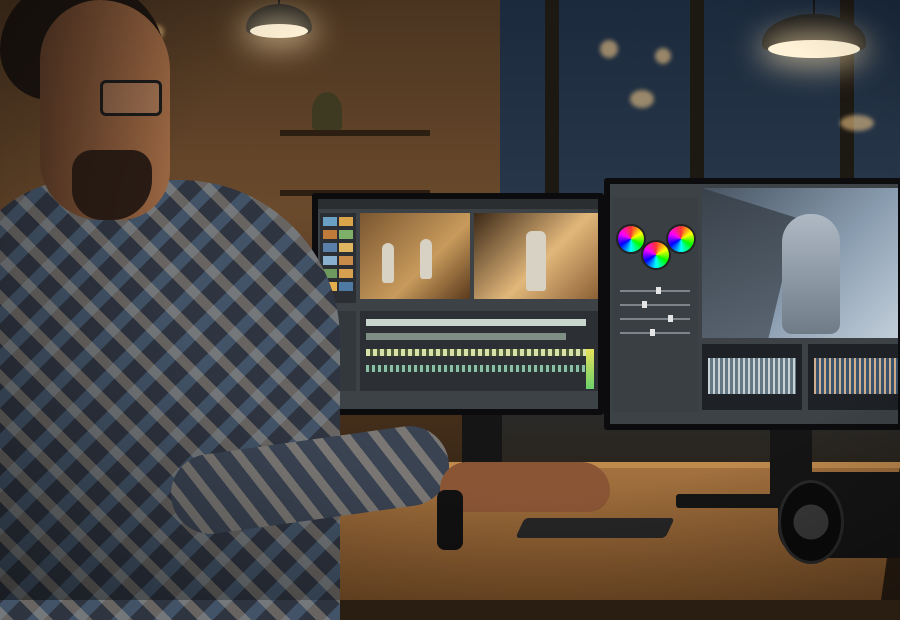  I want to click on monitor-right, so click(752, 304).